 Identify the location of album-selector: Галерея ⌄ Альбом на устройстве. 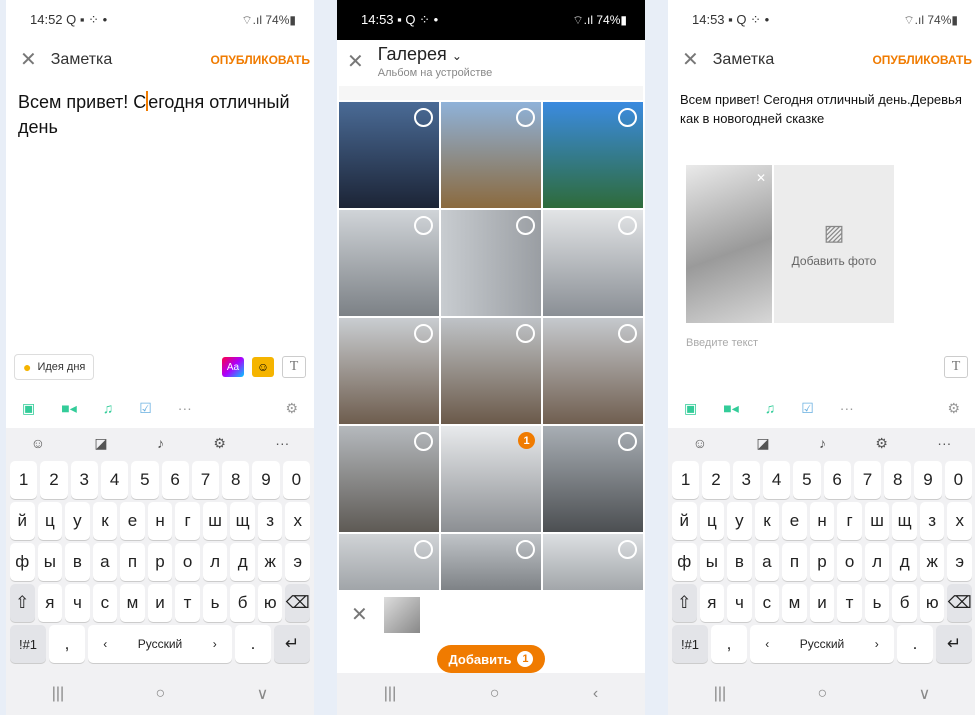
(435, 61).